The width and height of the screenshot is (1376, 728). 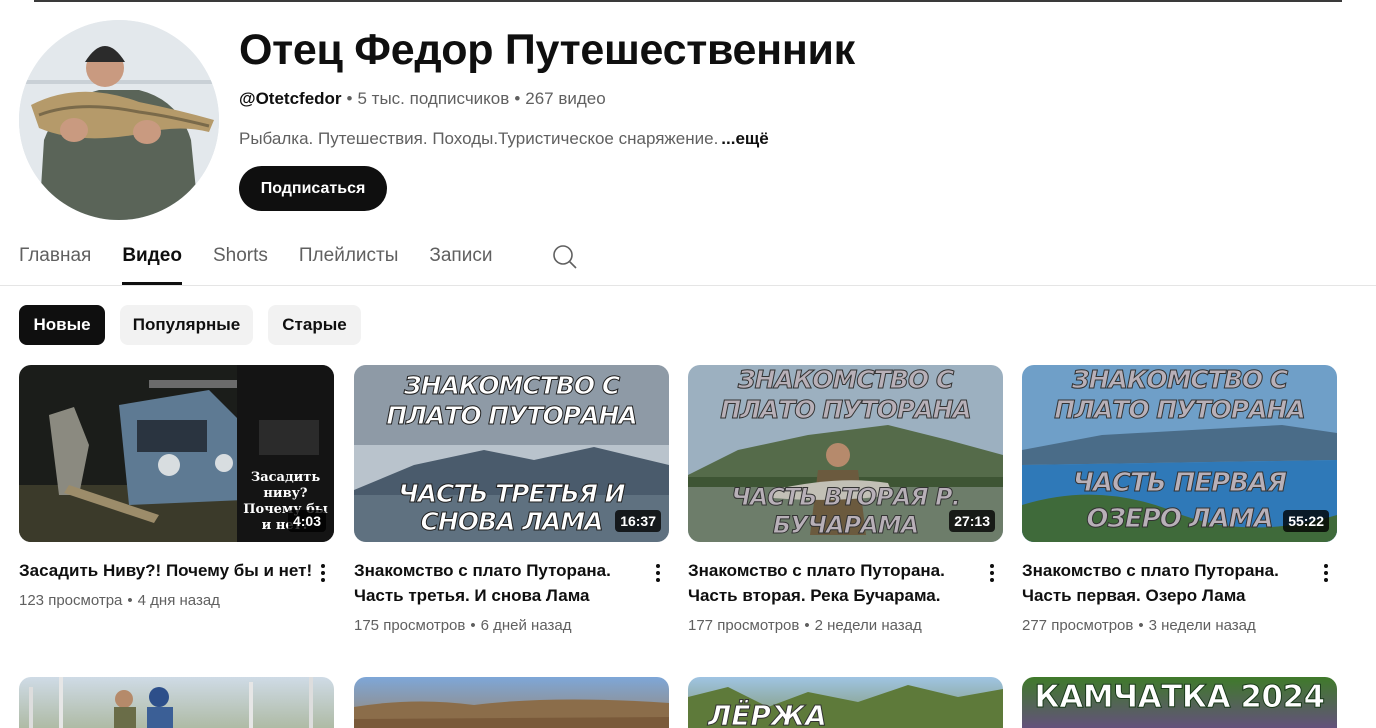 What do you see at coordinates (688, 1) in the screenshot?
I see `banner-edge` at bounding box center [688, 1].